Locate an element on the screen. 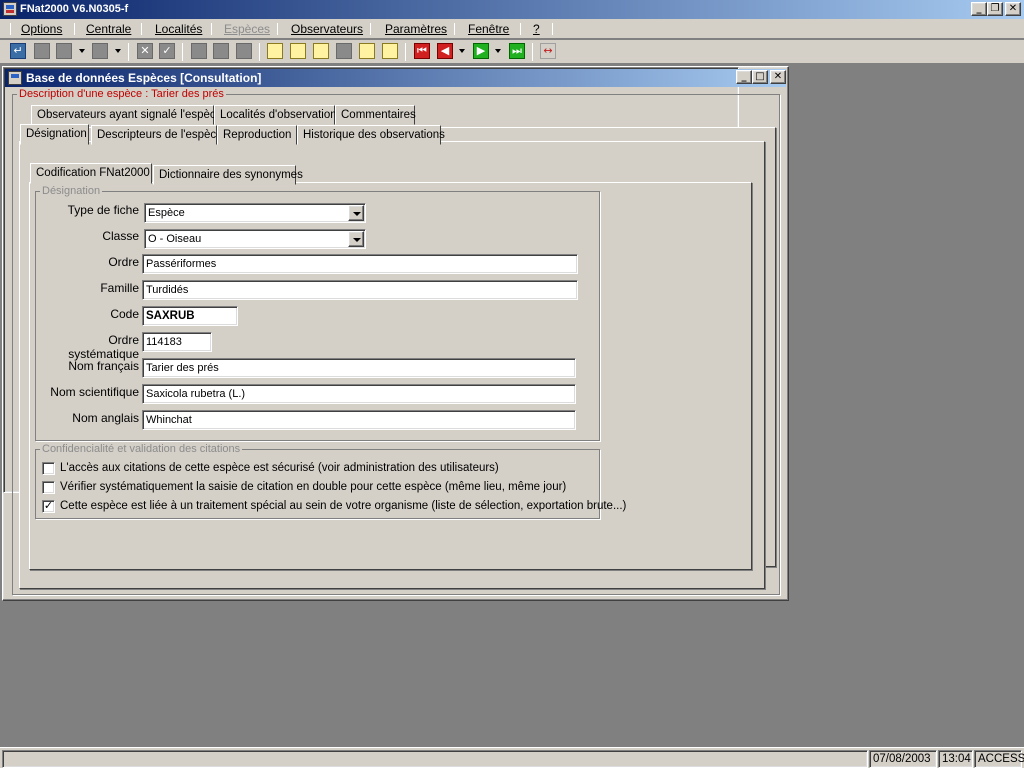  nom-anglais-label: Nom anglais is located at coordinates (105, 418).